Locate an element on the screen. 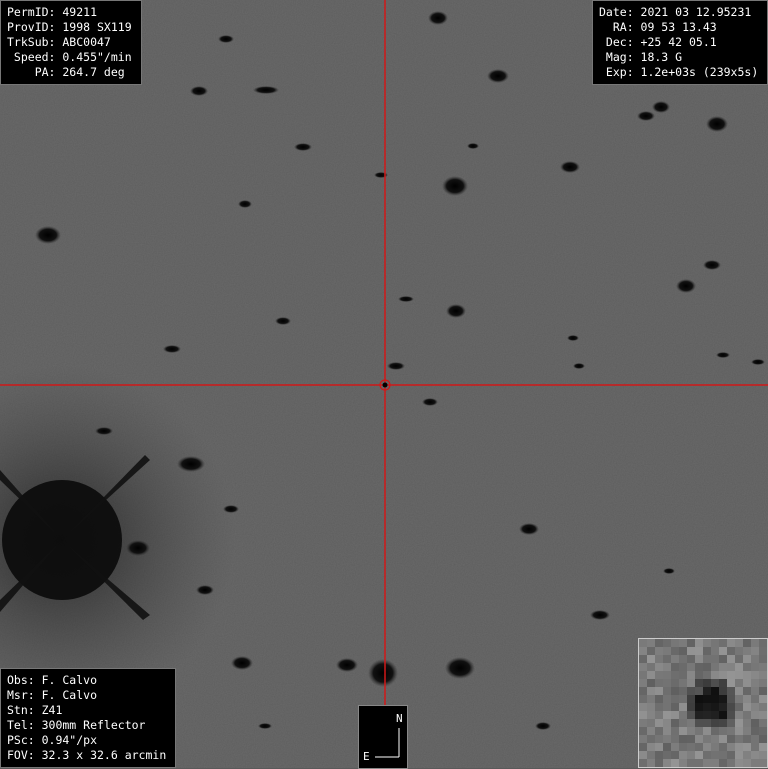 The image size is (768, 769). ra-text: RA: 09 53 13.43 is located at coordinates (658, 27).